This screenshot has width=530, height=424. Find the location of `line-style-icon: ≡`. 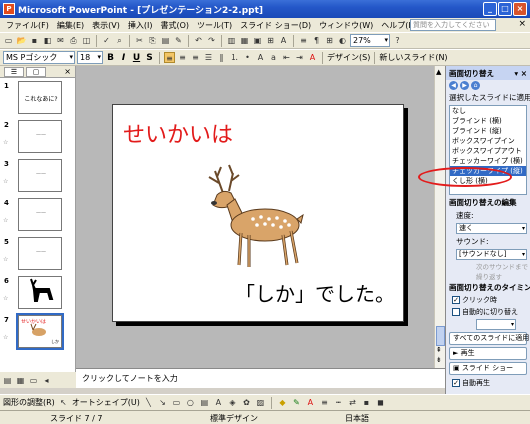

line-style-icon: ≡ is located at coordinates (324, 402).